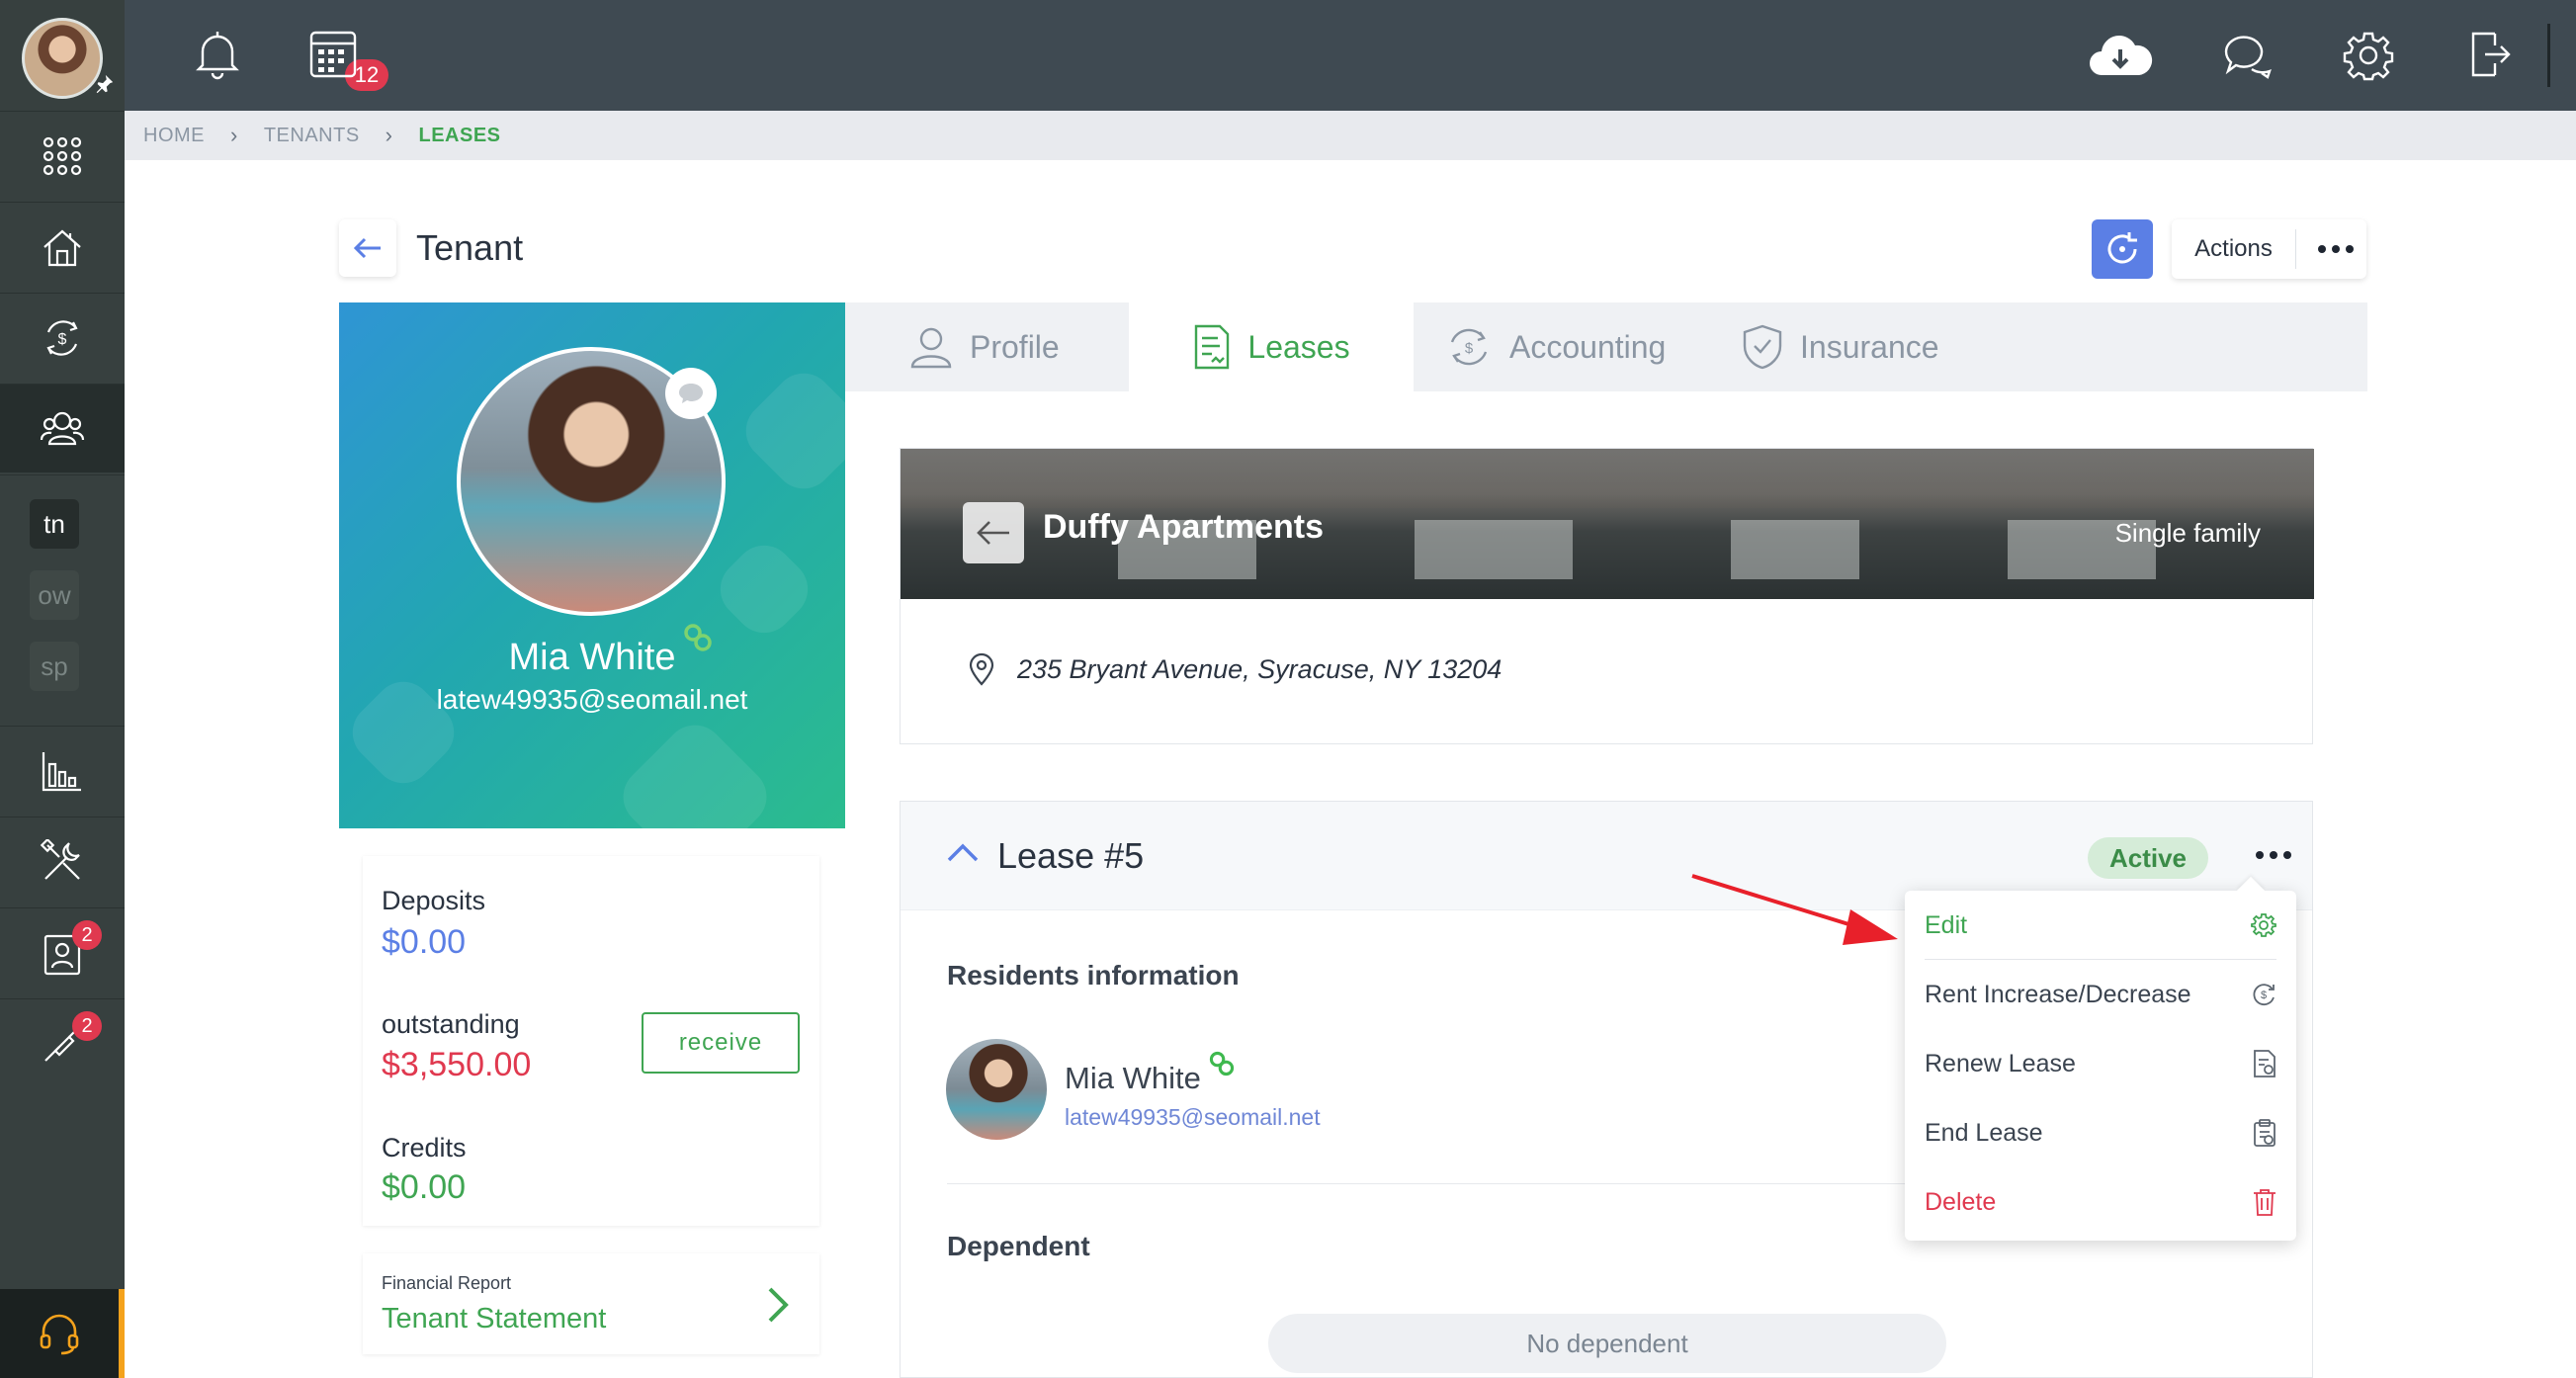  Describe the element at coordinates (424, 1187) in the screenshot. I see `credits-value: $0.00` at that location.